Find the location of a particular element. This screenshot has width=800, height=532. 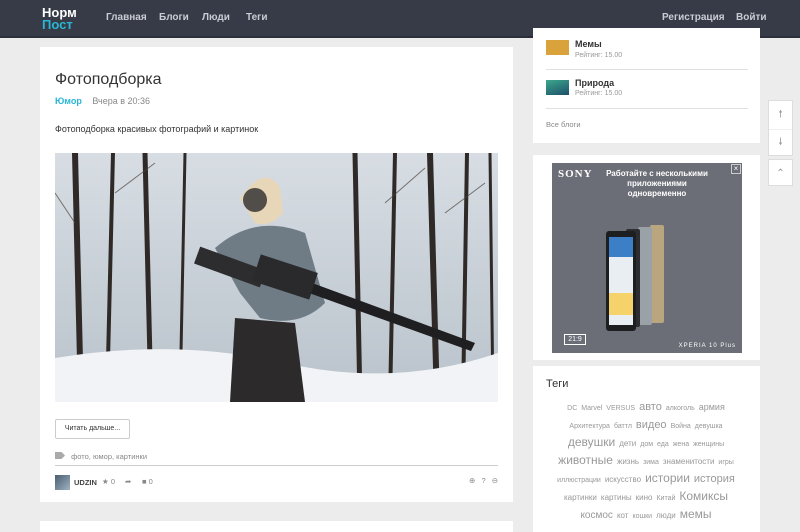

tag-icon is located at coordinates (60, 455).